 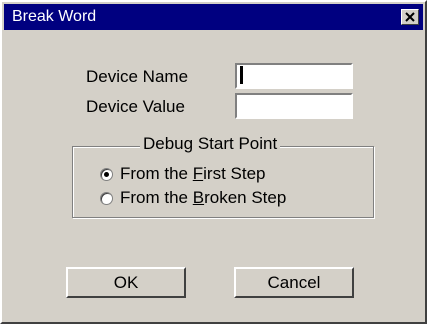 What do you see at coordinates (213, 17) in the screenshot?
I see `title-bar: Break Word` at bounding box center [213, 17].